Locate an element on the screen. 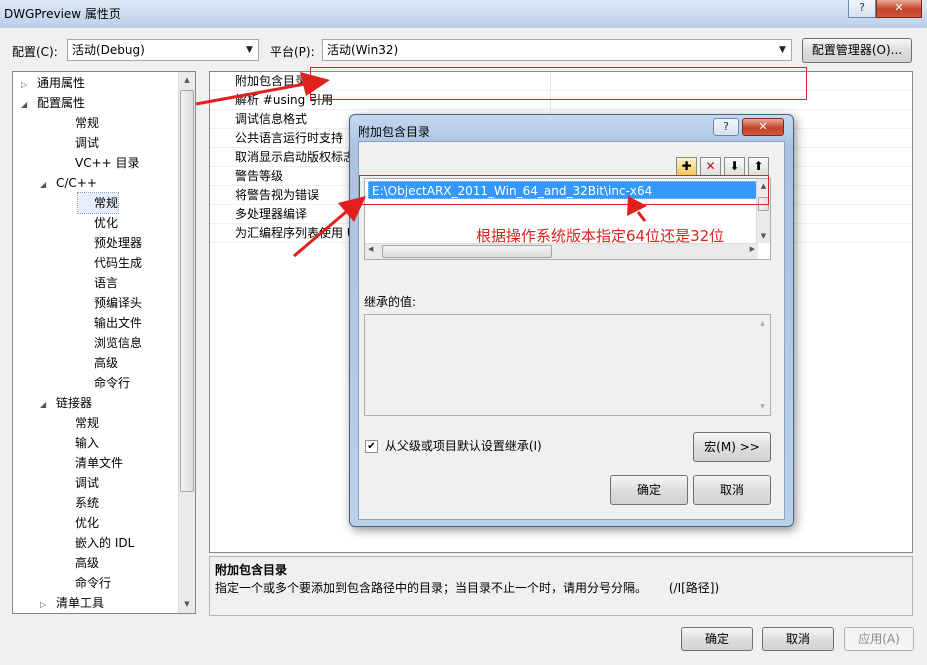 The height and width of the screenshot is (665, 927). arrow-to-text-icon is located at coordinates (641, 216).